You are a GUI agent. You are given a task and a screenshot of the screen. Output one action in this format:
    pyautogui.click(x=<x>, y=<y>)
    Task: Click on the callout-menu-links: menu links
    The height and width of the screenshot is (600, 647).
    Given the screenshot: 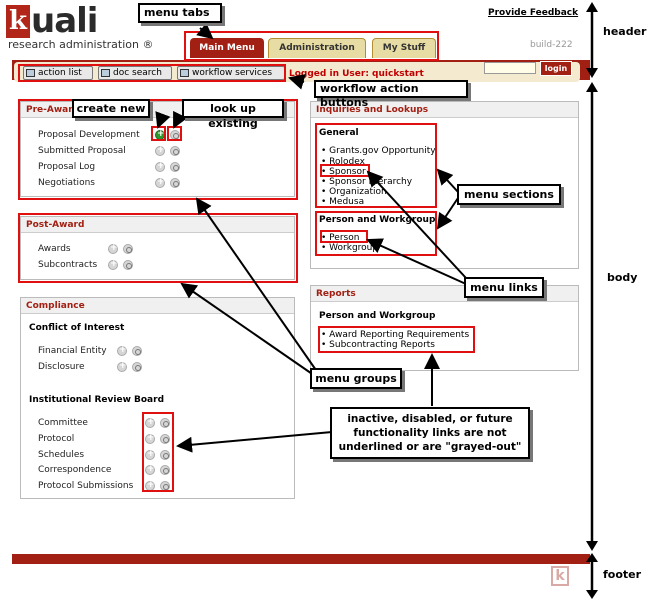 What is the action you would take?
    pyautogui.click(x=504, y=287)
    